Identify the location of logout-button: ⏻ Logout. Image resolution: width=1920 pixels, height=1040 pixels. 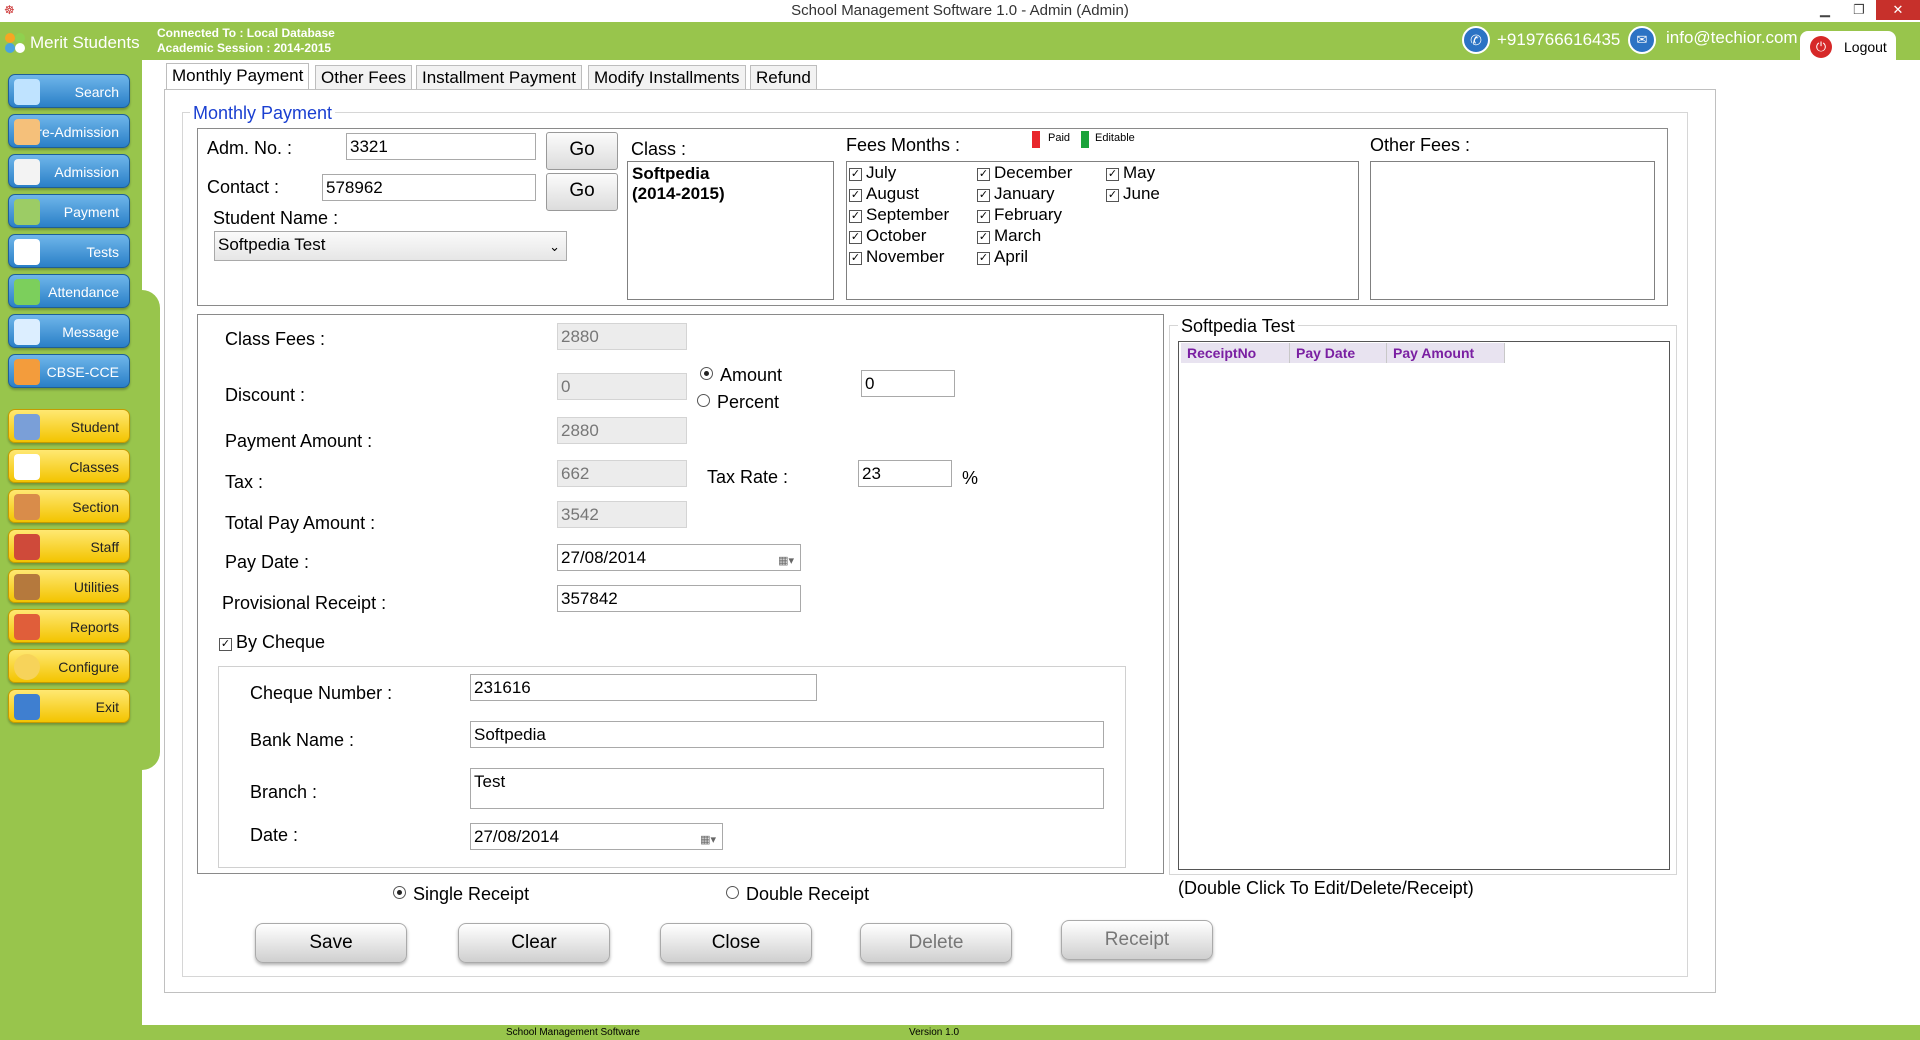
(1848, 47).